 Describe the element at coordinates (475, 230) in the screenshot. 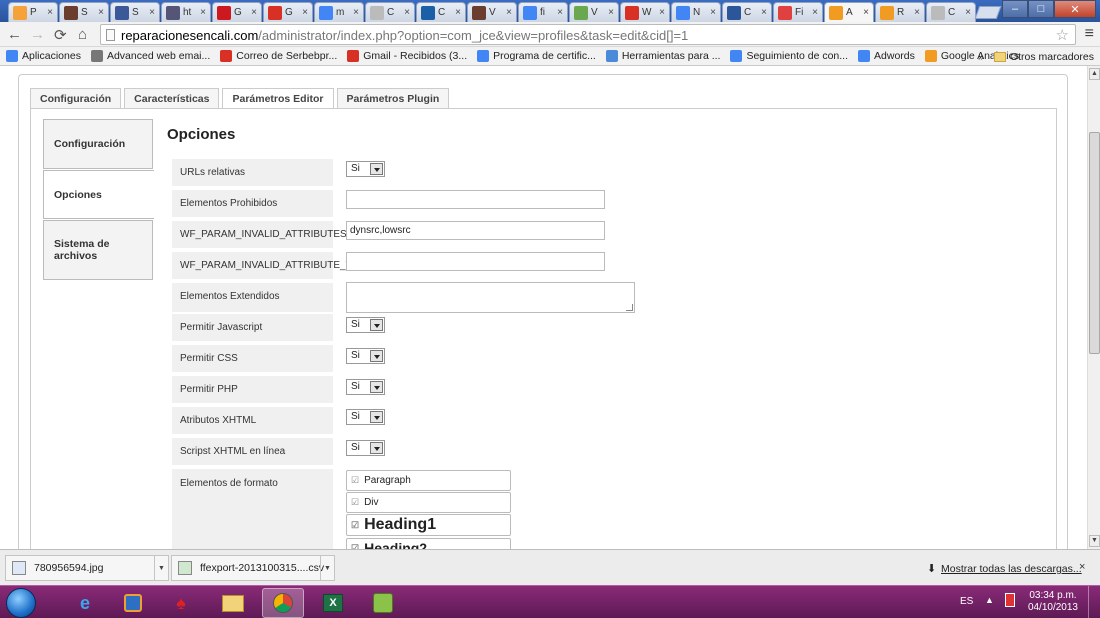

I see `text-input: dynsrc,lowsrc` at that location.